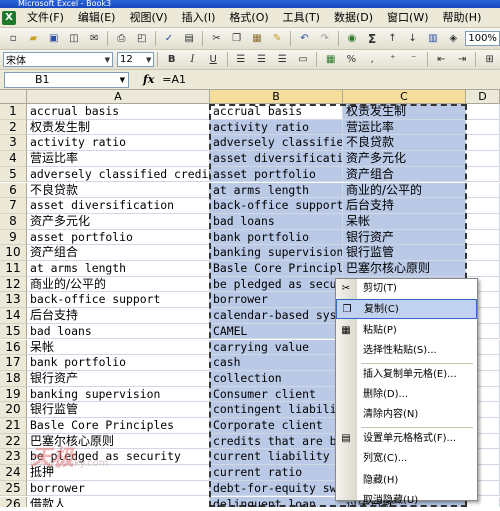 The height and width of the screenshot is (511, 500). Describe the element at coordinates (13, 378) in the screenshot. I see `row-header: 18` at that location.